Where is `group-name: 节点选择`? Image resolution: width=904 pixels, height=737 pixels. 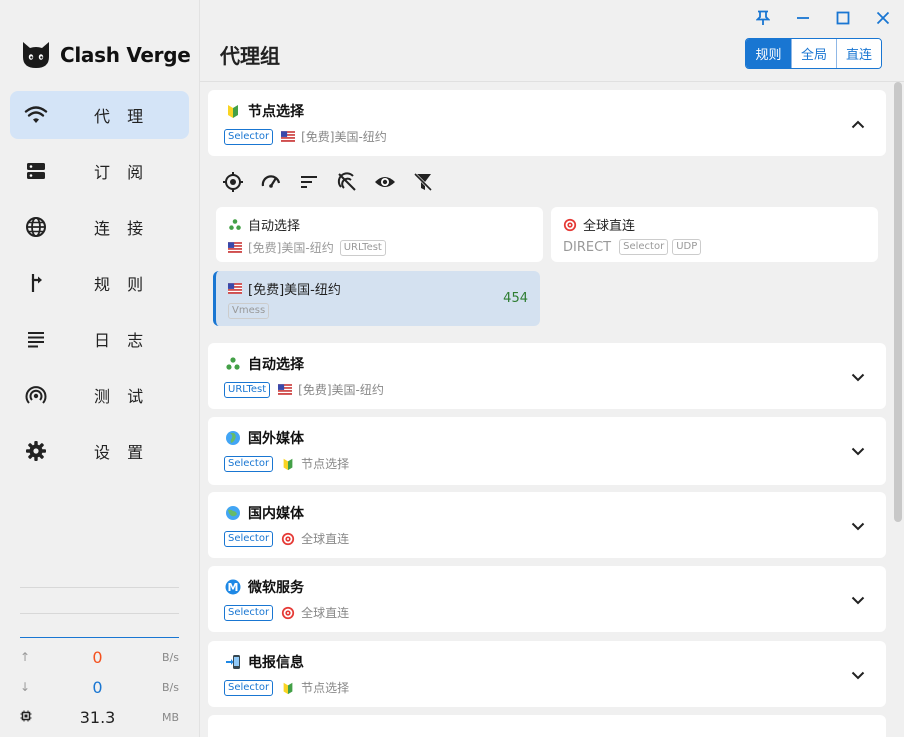
group-name: 节点选择 is located at coordinates (276, 112).